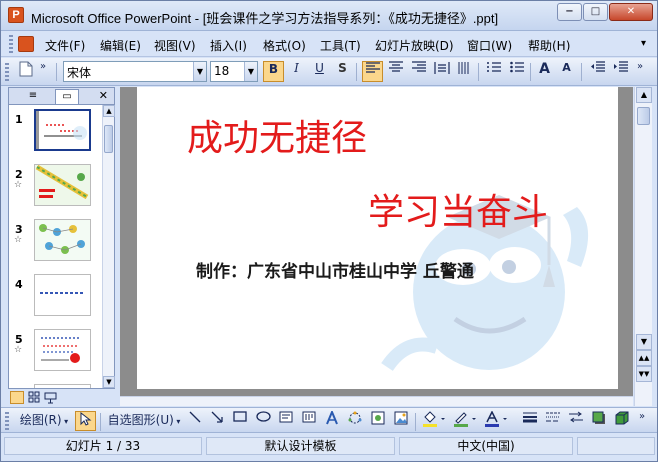 The width and height of the screenshot is (658, 462). I want to click on menu-format: 格式(O), so click(284, 45).